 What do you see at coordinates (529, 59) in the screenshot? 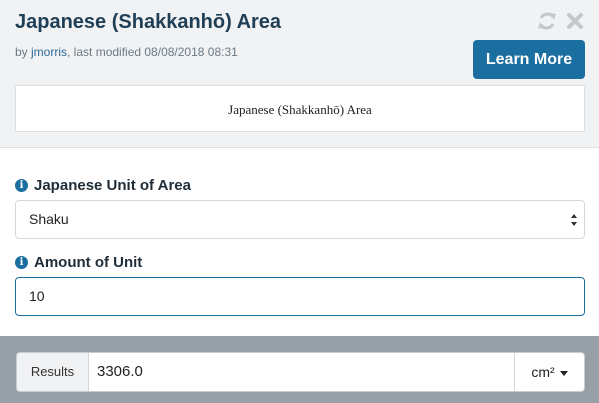
I see `learn-more-button: Learn More` at bounding box center [529, 59].